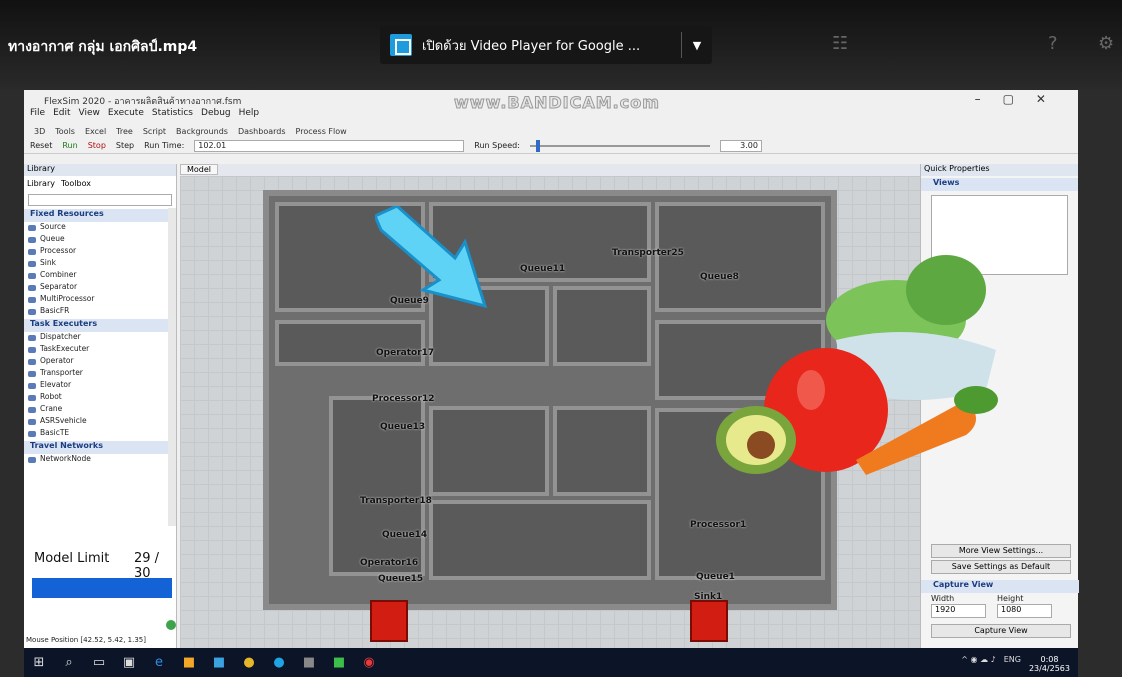 The width and height of the screenshot is (1122, 677). I want to click on library-item: BasicFR, so click(100, 312).